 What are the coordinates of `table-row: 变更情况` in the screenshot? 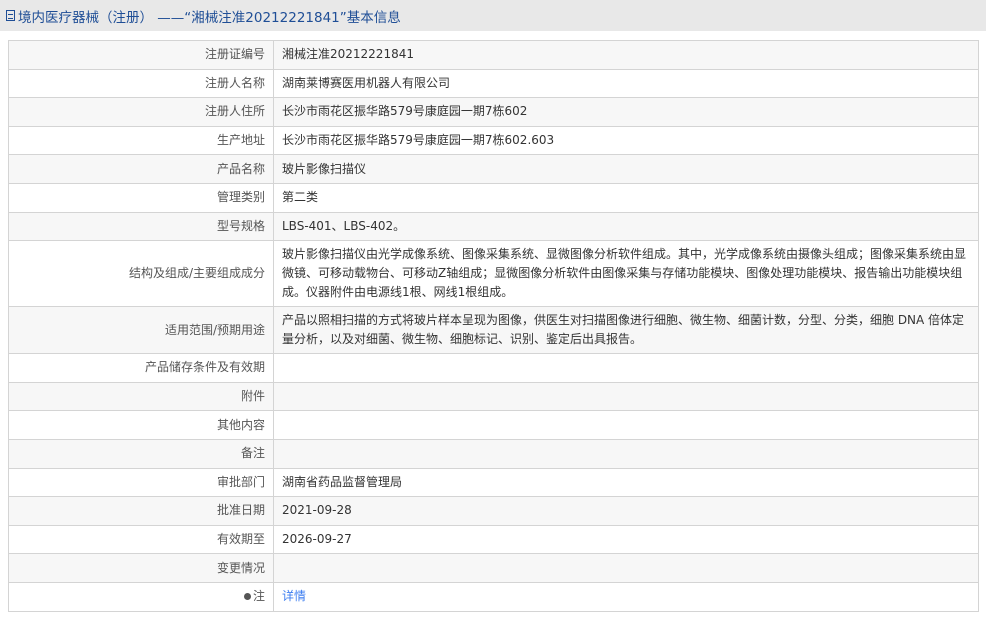 It's located at (493, 568).